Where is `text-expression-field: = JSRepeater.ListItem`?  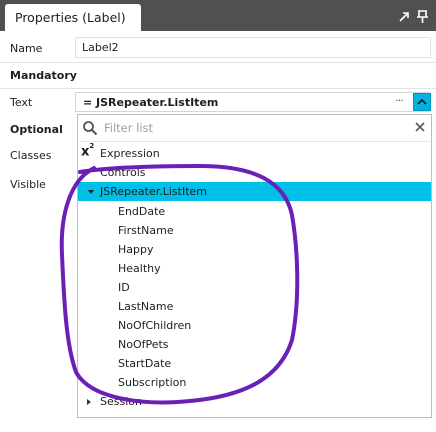 text-expression-field: = JSRepeater.ListItem is located at coordinates (252, 102).